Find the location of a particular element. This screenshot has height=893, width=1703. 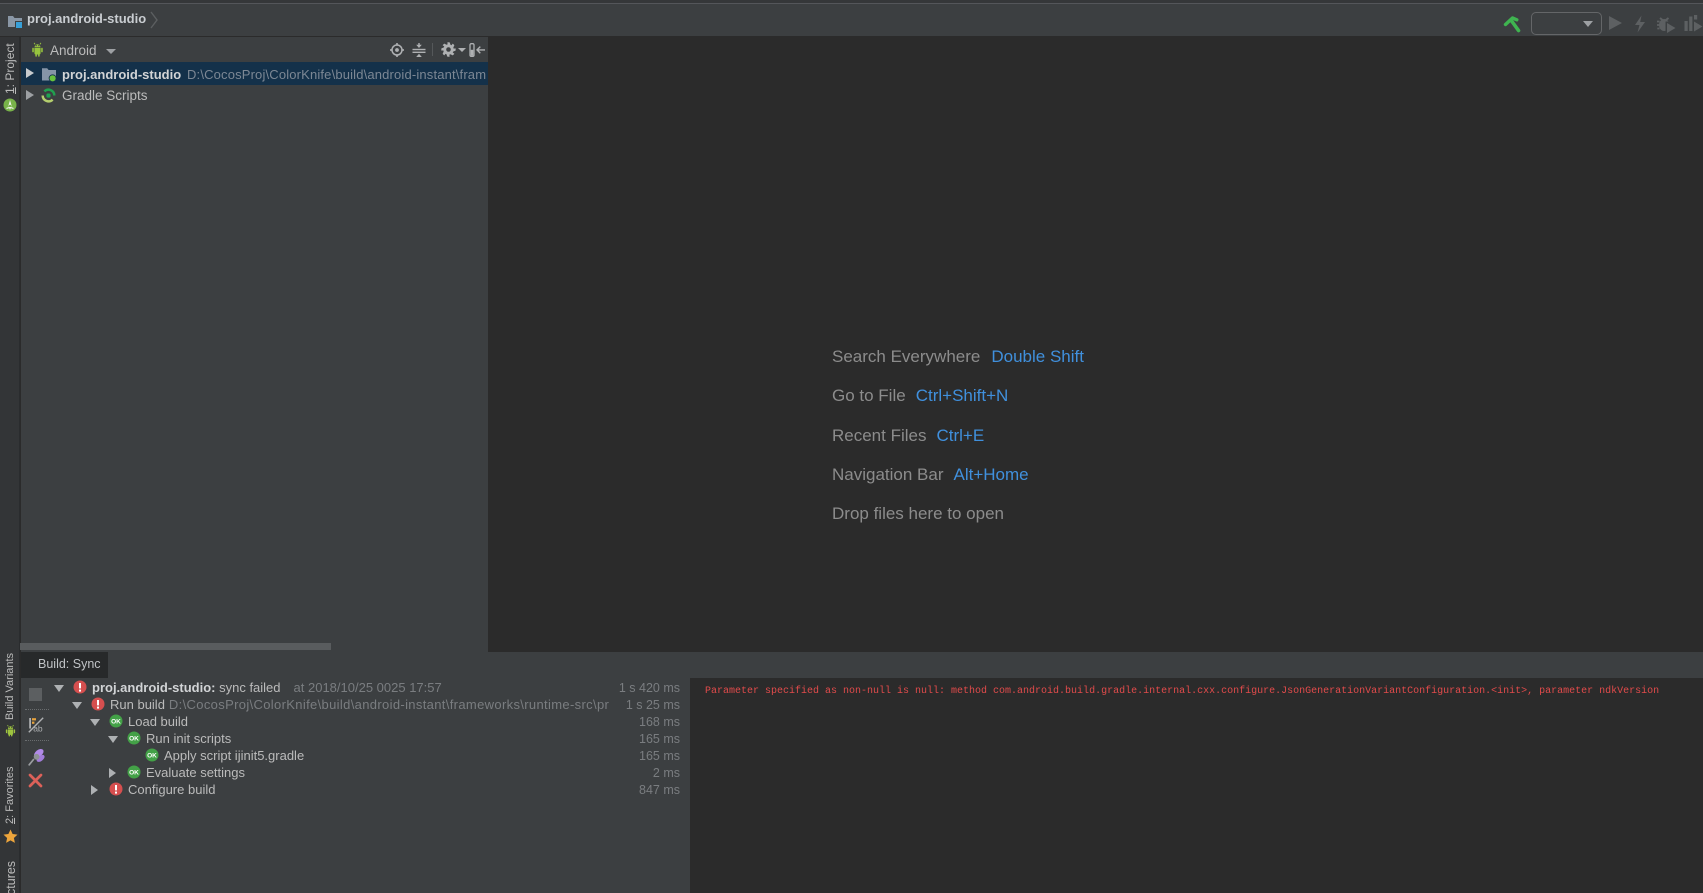

svg-text: ab is located at coordinates (38, 729).